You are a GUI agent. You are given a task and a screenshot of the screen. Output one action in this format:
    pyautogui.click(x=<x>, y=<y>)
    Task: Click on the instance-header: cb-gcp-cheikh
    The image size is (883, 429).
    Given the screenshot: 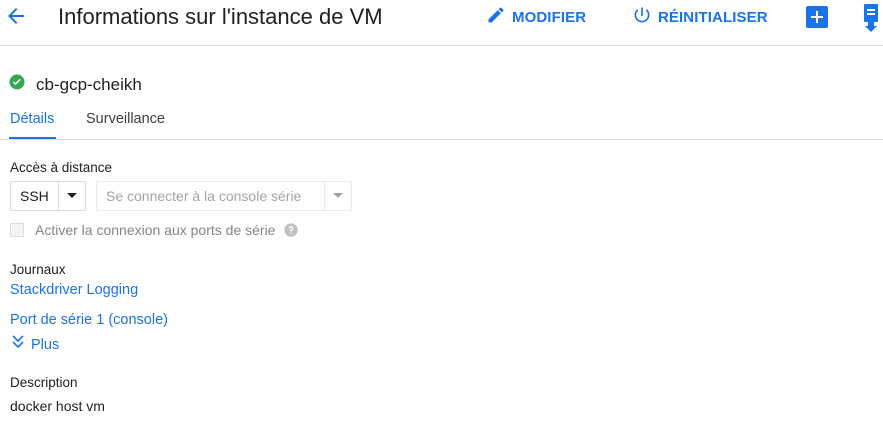 What is the action you would take?
    pyautogui.click(x=75, y=84)
    